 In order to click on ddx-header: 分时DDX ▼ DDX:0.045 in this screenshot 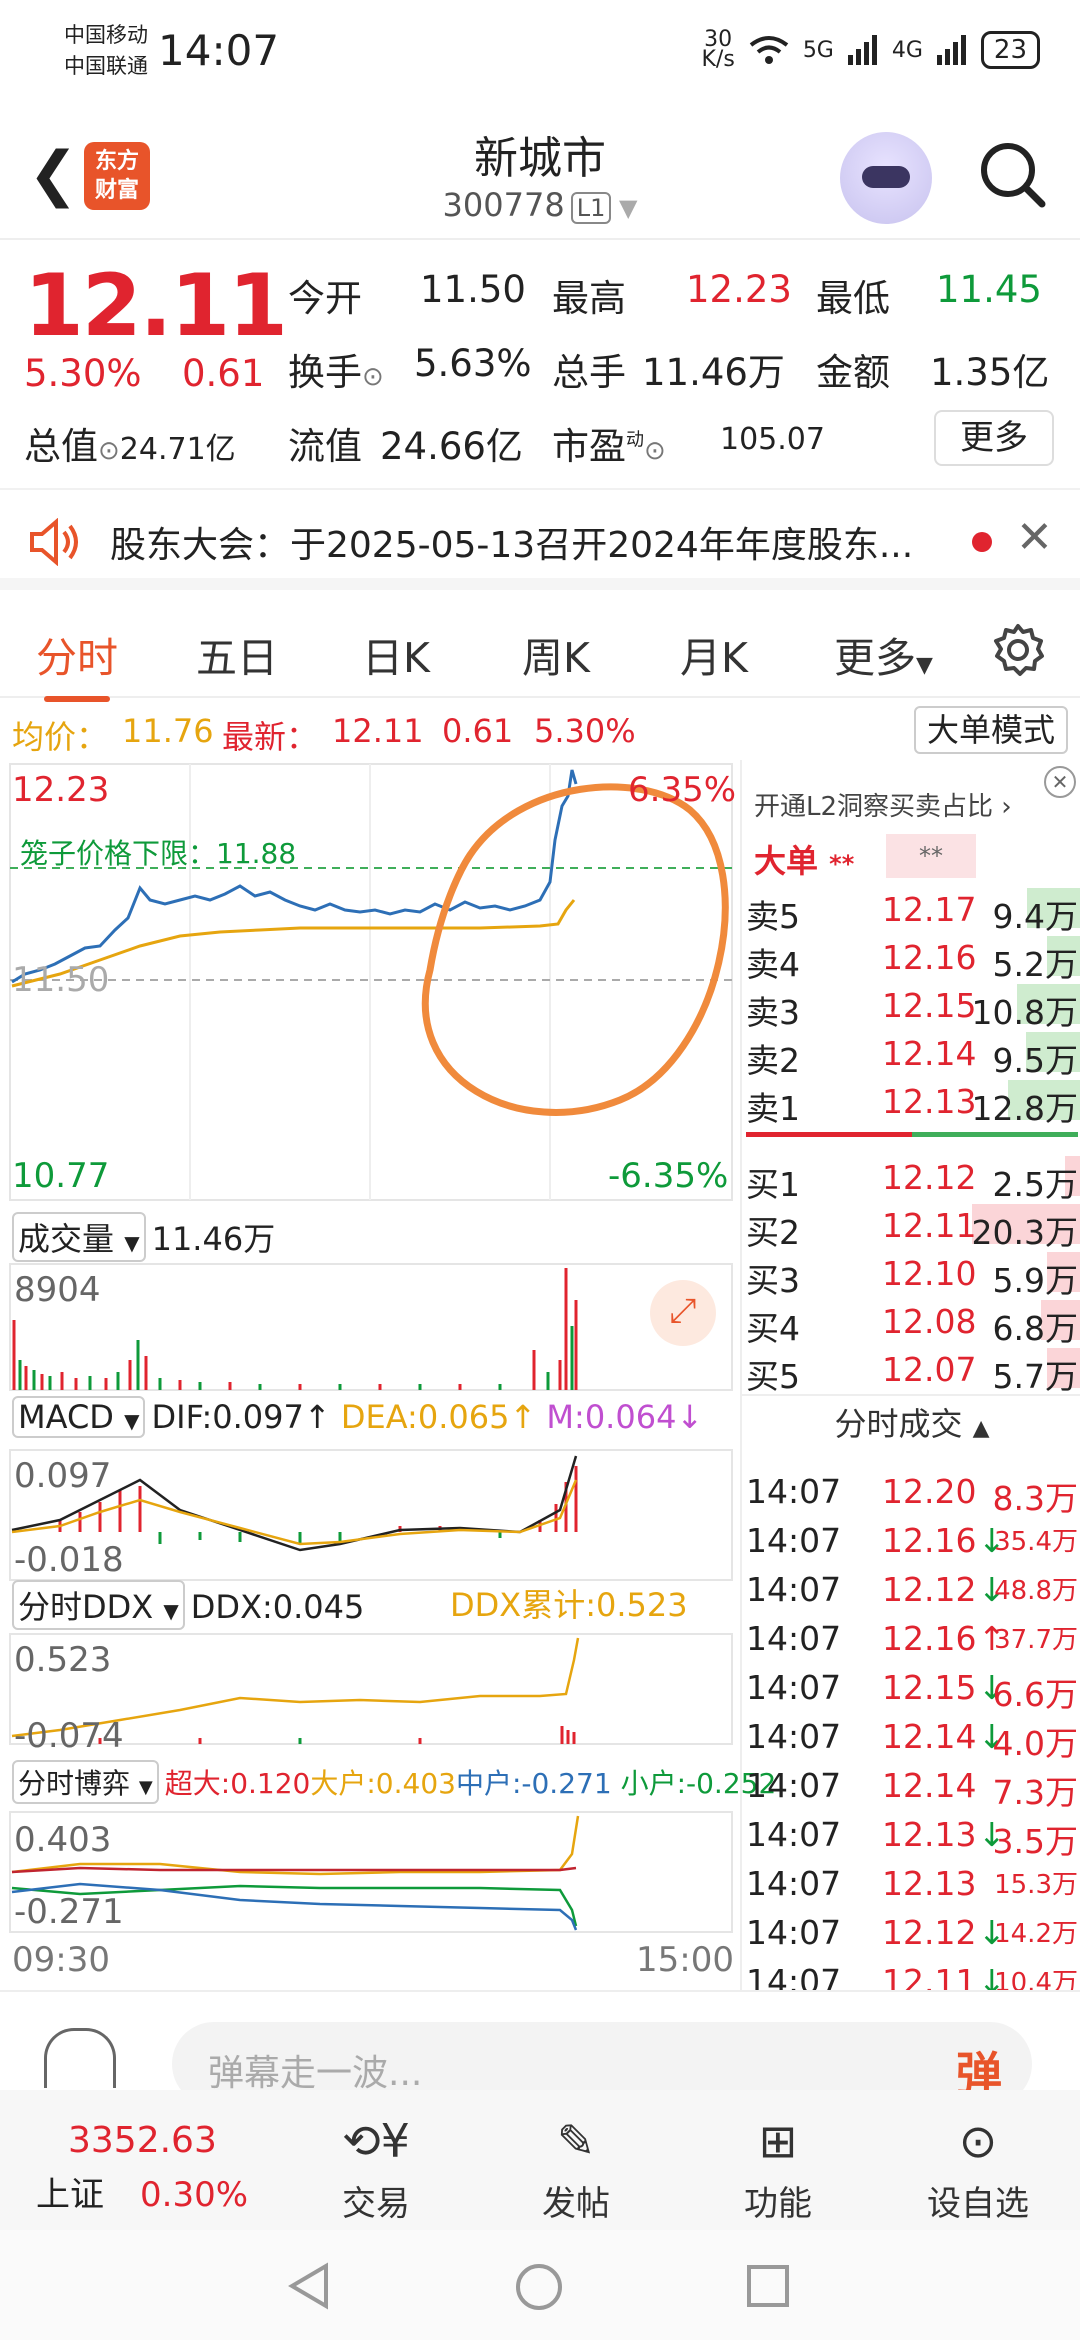, I will do `click(188, 1605)`.